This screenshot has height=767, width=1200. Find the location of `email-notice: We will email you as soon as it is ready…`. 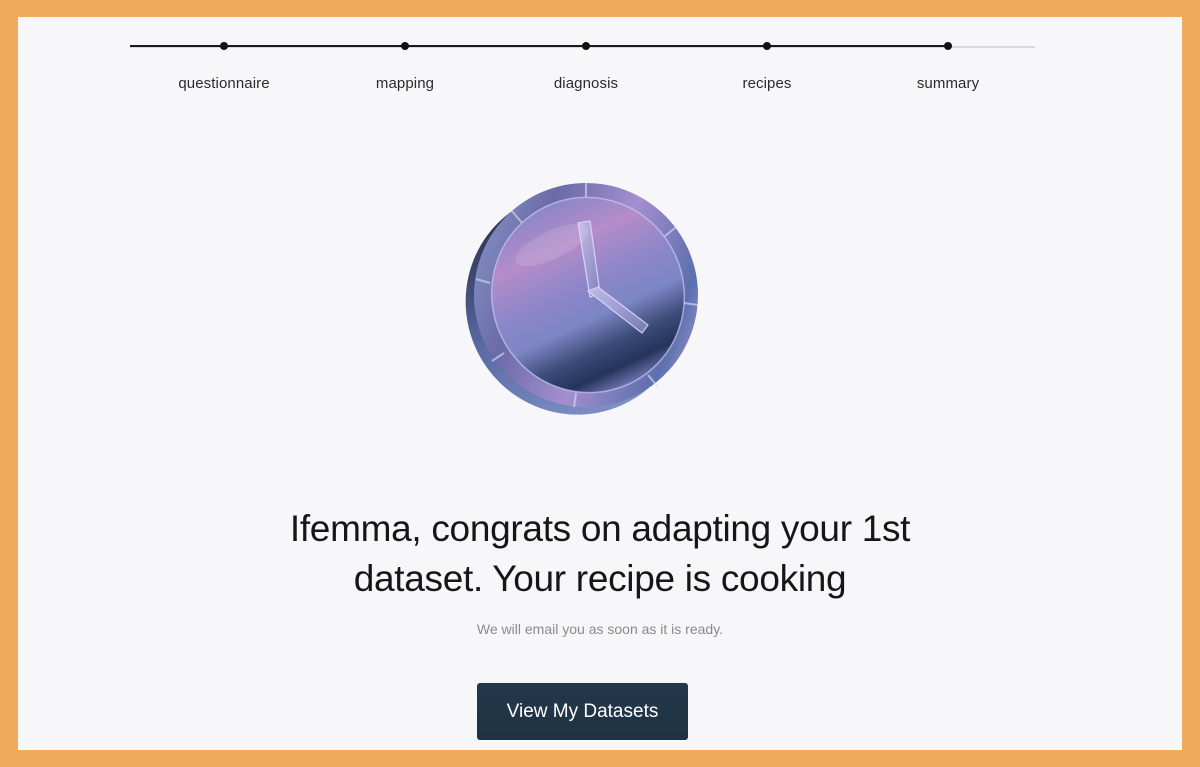

email-notice: We will email you as soon as it is ready… is located at coordinates (600, 629).